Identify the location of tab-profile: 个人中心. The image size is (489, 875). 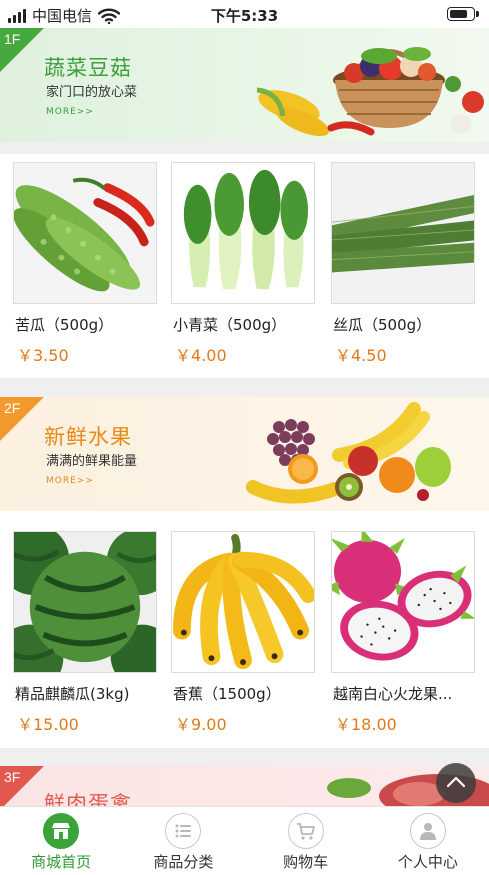
(428, 841).